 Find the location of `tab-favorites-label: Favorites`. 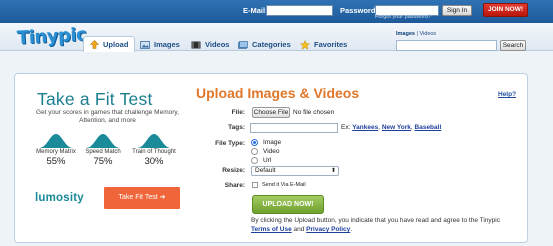

tab-favorites-label: Favorites is located at coordinates (331, 44).